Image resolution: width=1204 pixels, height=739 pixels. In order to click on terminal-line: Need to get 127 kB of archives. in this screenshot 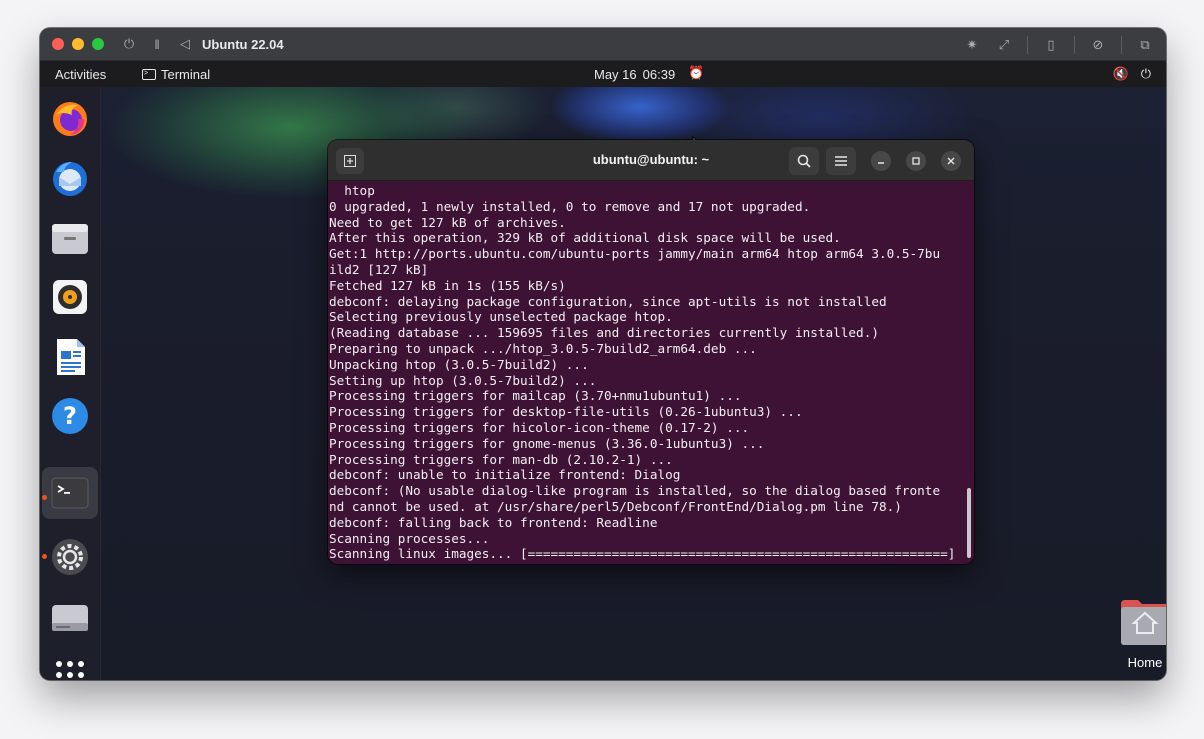, I will do `click(447, 222)`.